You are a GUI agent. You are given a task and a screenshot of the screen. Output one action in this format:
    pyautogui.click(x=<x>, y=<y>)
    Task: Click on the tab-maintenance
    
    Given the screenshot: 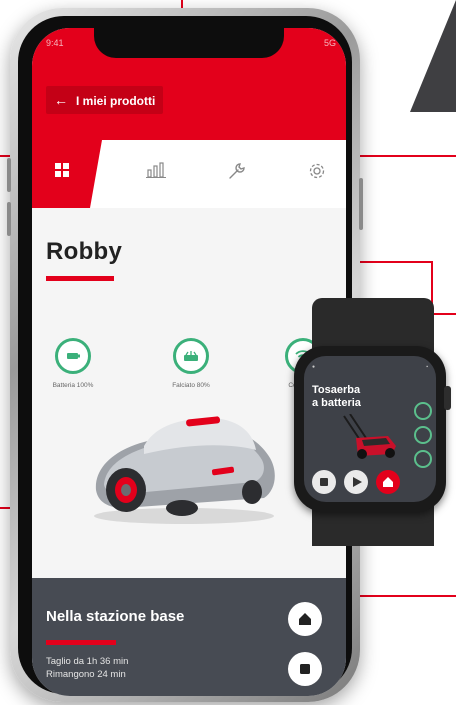 What is the action you would take?
    pyautogui.click(x=240, y=174)
    